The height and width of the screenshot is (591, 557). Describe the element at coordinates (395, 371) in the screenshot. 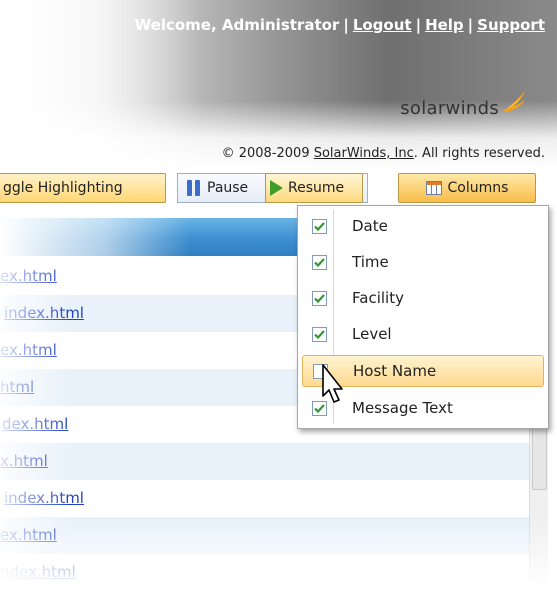

I see `menu-item-label: Host Name` at that location.